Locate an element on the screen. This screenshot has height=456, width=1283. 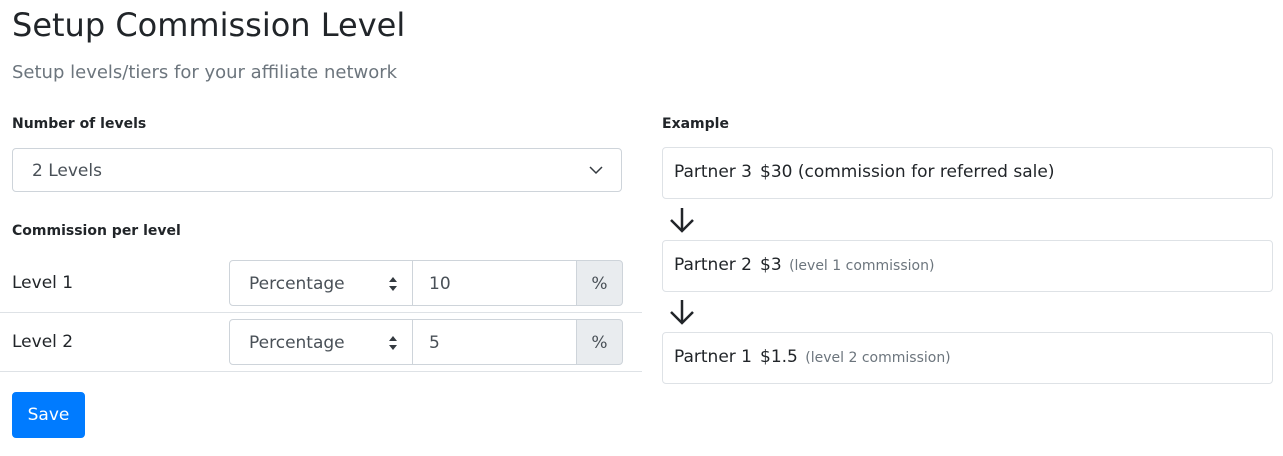
partner-name: Partner 2 is located at coordinates (713, 265).